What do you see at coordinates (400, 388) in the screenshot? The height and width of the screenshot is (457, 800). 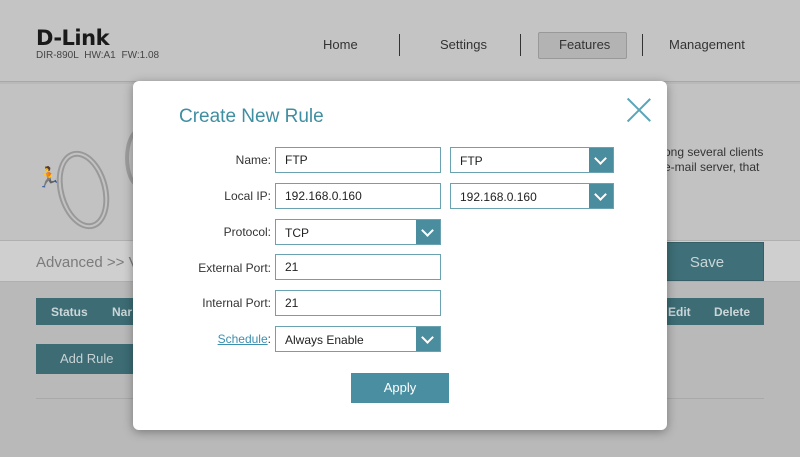 I see `apply-button: Apply` at bounding box center [400, 388].